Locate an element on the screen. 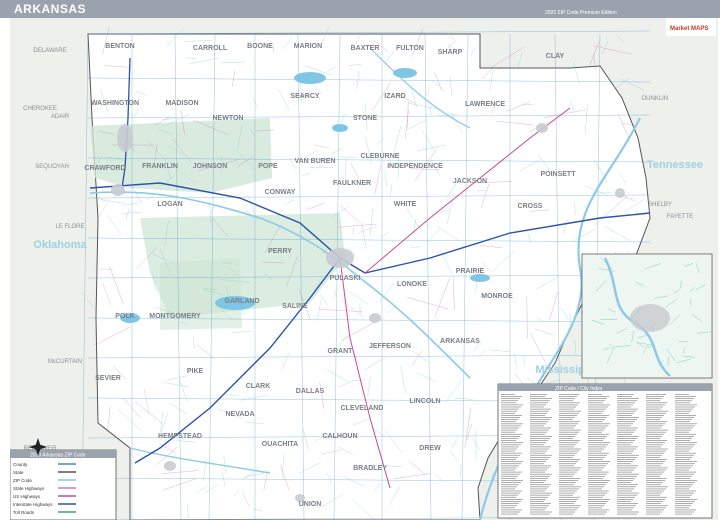  county-label: STONE is located at coordinates (365, 118).